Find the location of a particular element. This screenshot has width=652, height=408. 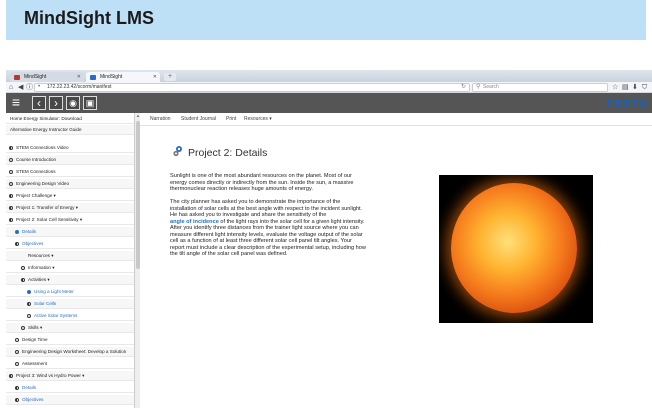

menu-print: Print is located at coordinates (231, 119).